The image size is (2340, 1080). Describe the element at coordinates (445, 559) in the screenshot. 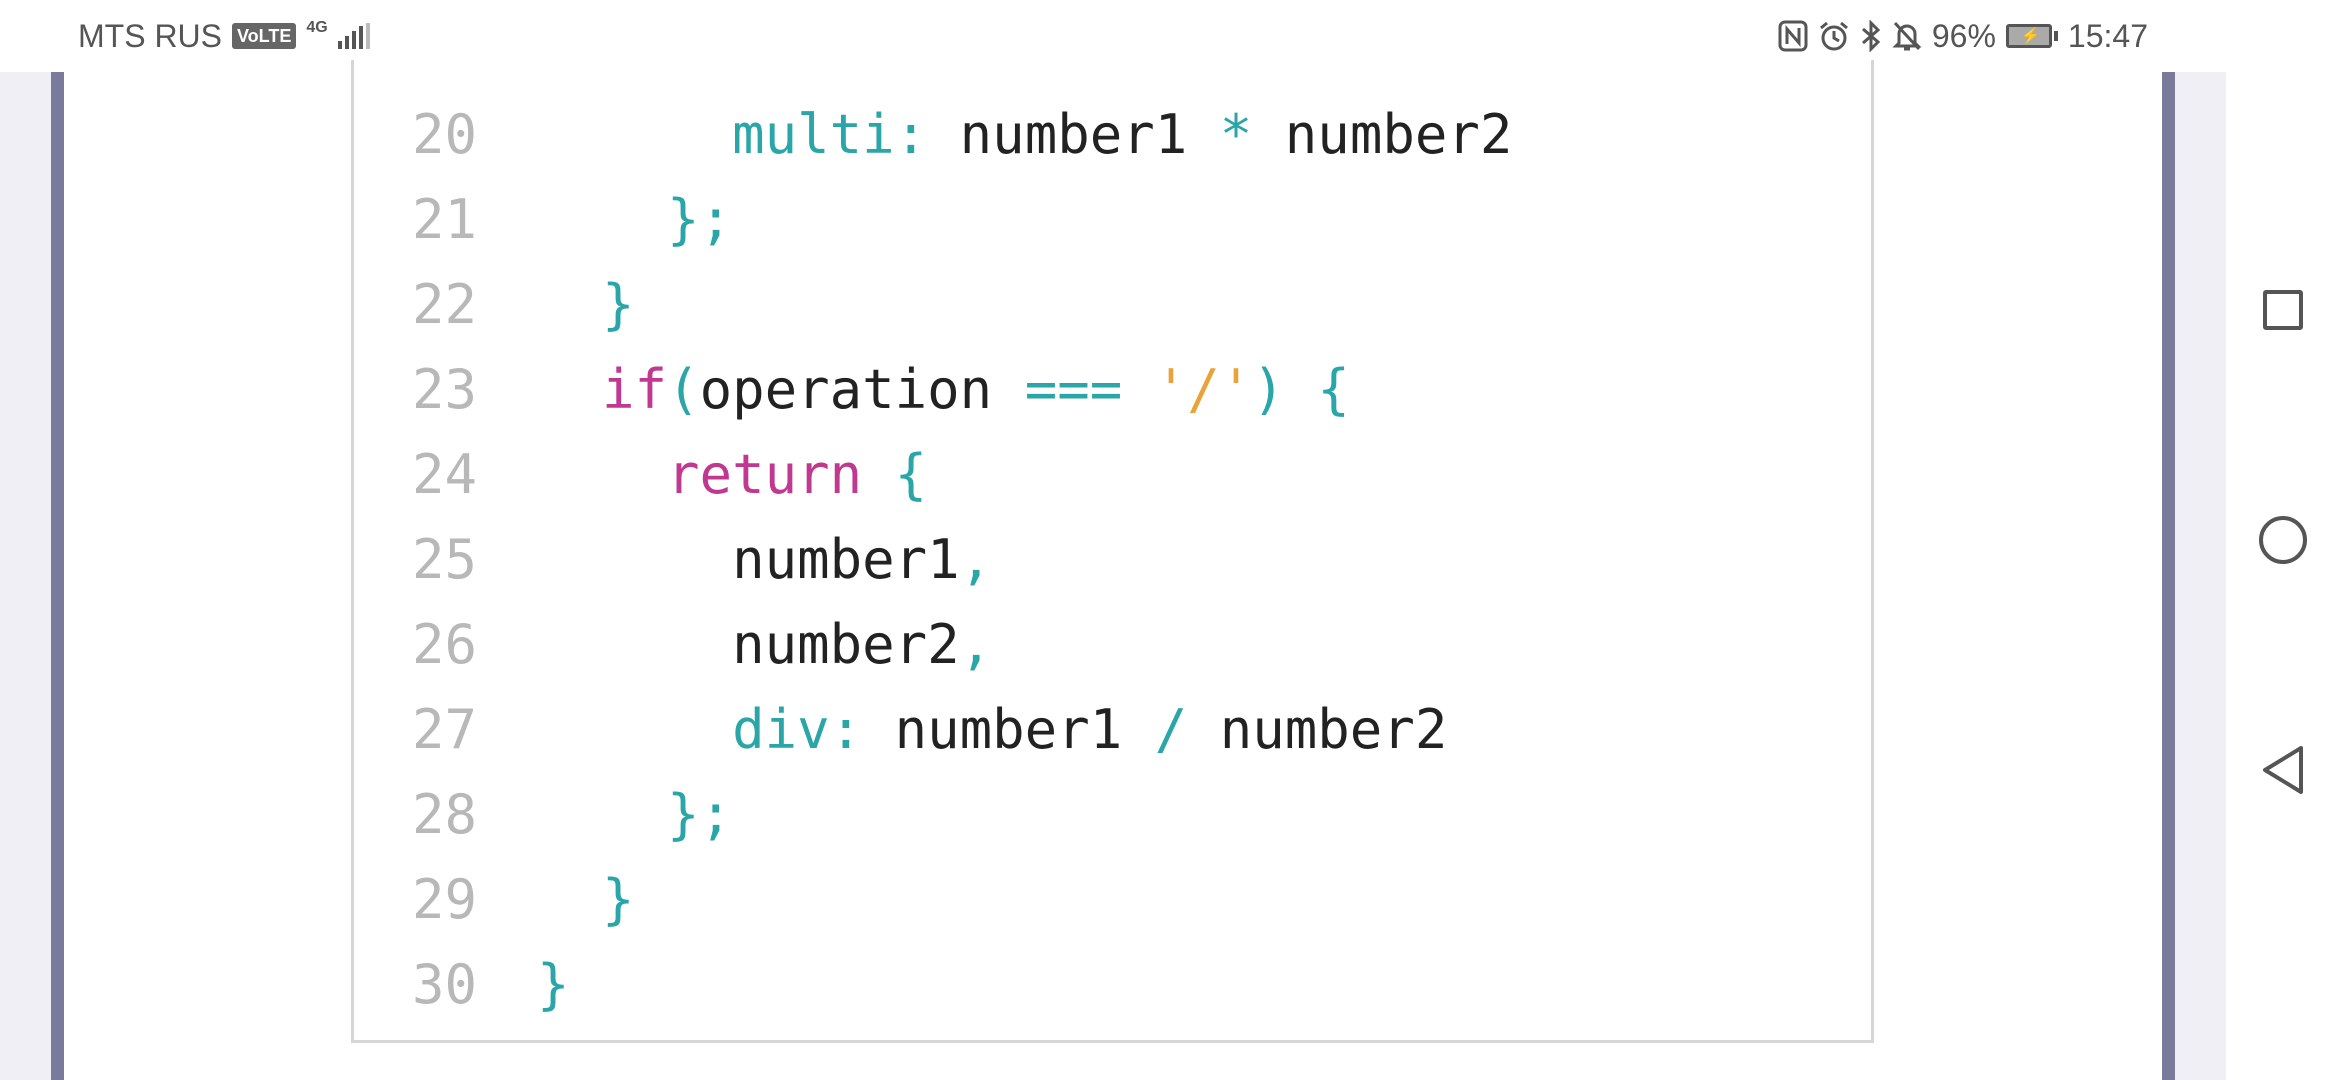

I see `line-number: 25` at that location.